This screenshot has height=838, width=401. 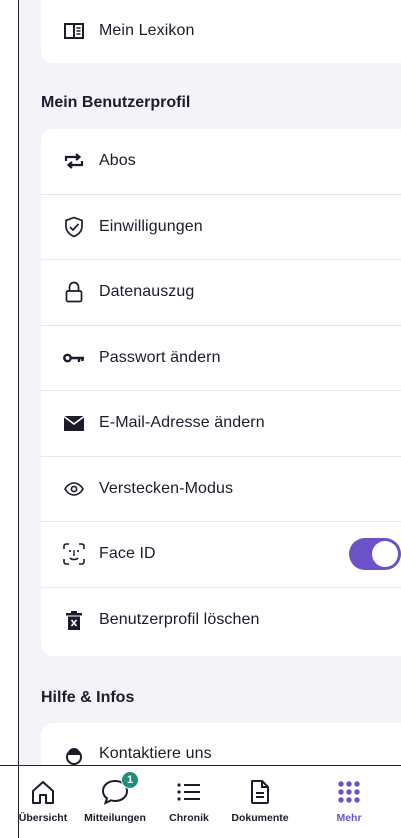 What do you see at coordinates (74, 292) in the screenshot?
I see `lock-icon` at bounding box center [74, 292].